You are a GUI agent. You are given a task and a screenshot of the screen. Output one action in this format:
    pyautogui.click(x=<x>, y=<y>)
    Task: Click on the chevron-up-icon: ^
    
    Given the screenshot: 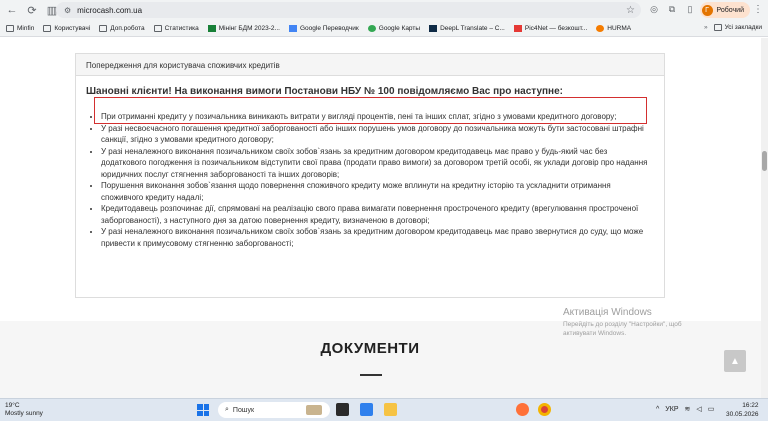 What is the action you would take?
    pyautogui.click(x=657, y=409)
    